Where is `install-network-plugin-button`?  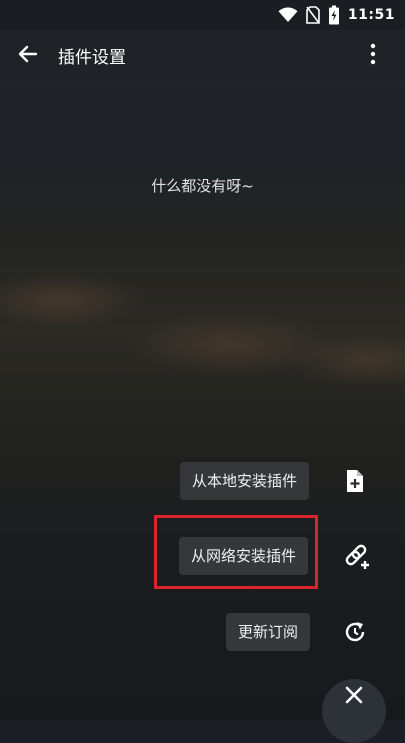
install-network-plugin-button is located at coordinates (357, 557).